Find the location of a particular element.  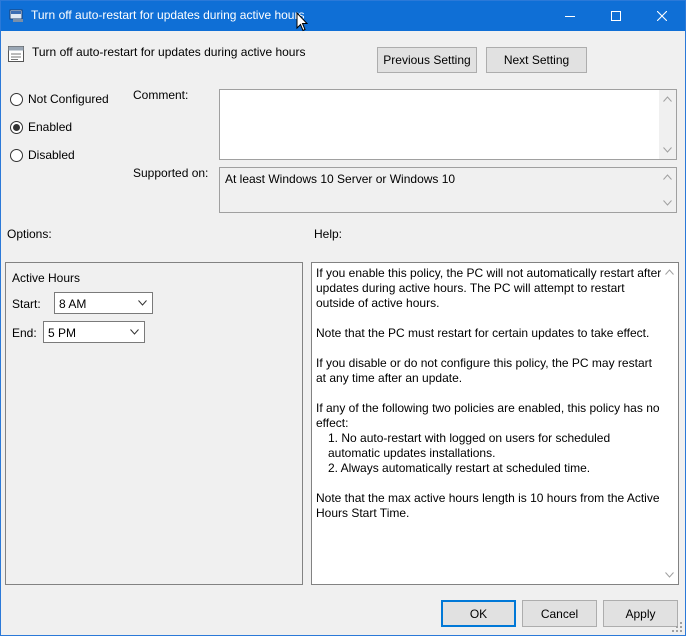

previous-setting-button: Previous Setting is located at coordinates (427, 60).